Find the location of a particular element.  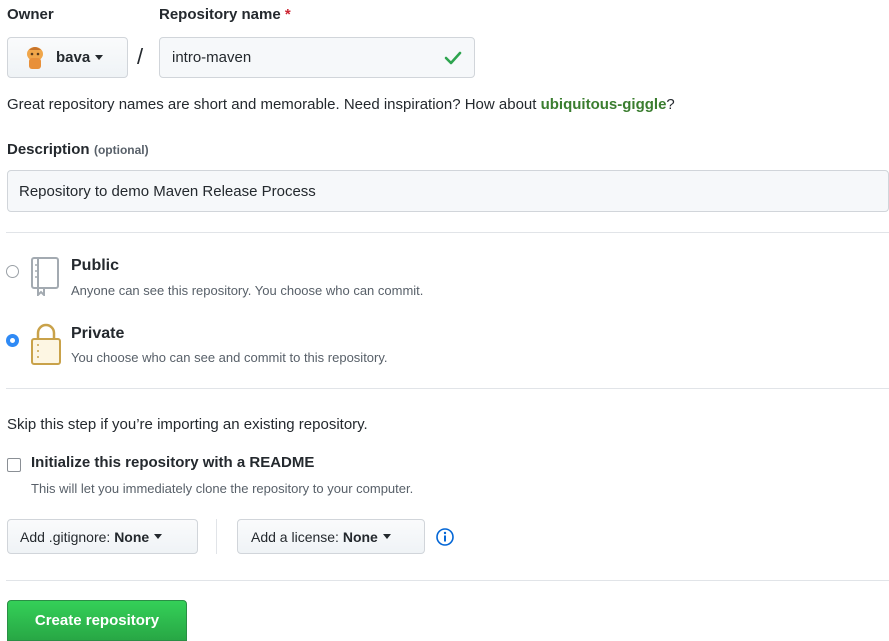

create-repository-button: Create repository is located at coordinates (97, 620).